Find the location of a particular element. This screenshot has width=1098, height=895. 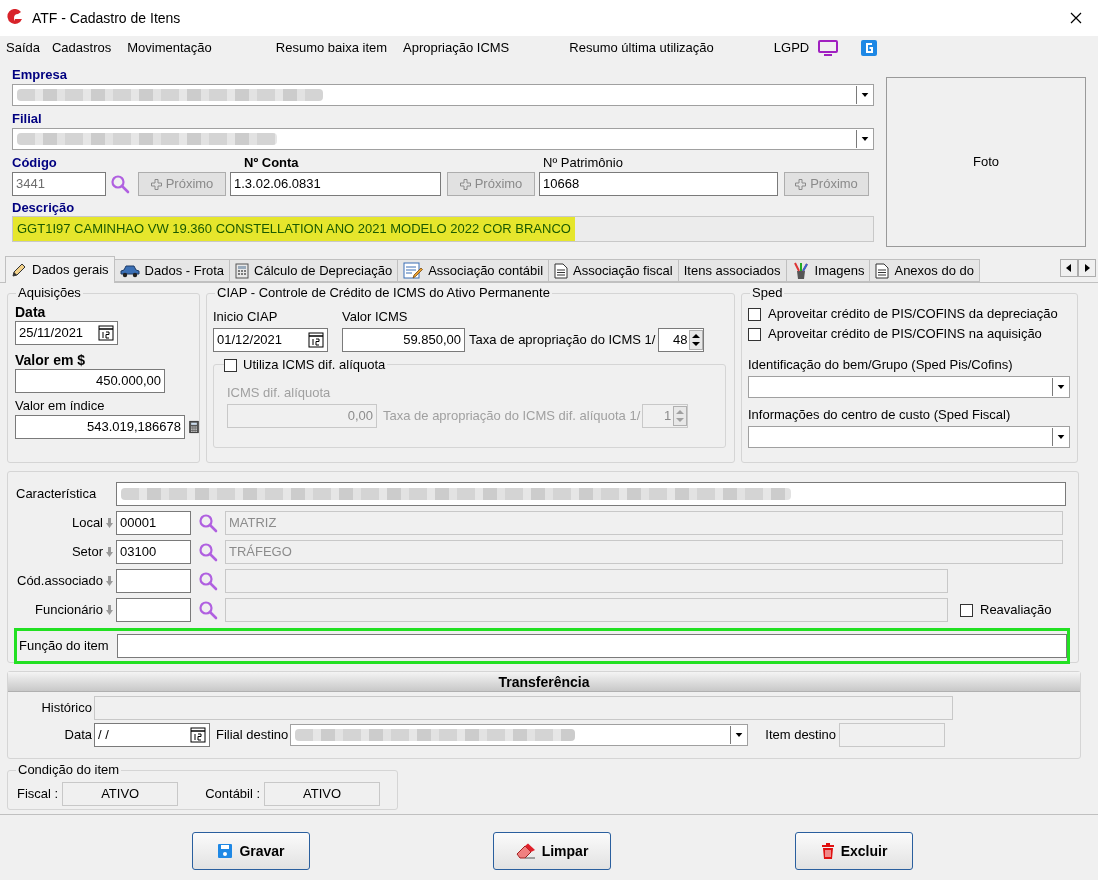

input-field: 10668 is located at coordinates (658, 184).